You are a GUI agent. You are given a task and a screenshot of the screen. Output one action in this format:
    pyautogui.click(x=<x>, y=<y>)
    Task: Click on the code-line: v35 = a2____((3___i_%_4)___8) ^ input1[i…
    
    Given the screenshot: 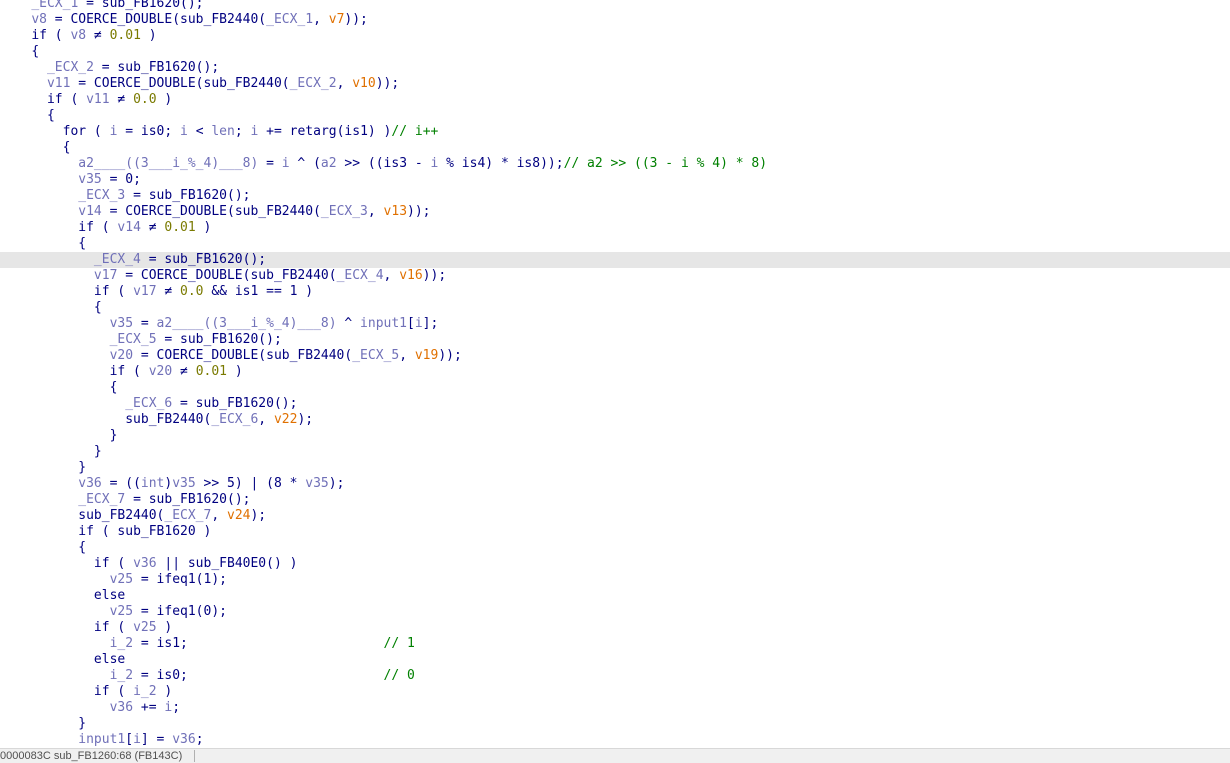 What is the action you would take?
    pyautogui.click(x=615, y=324)
    